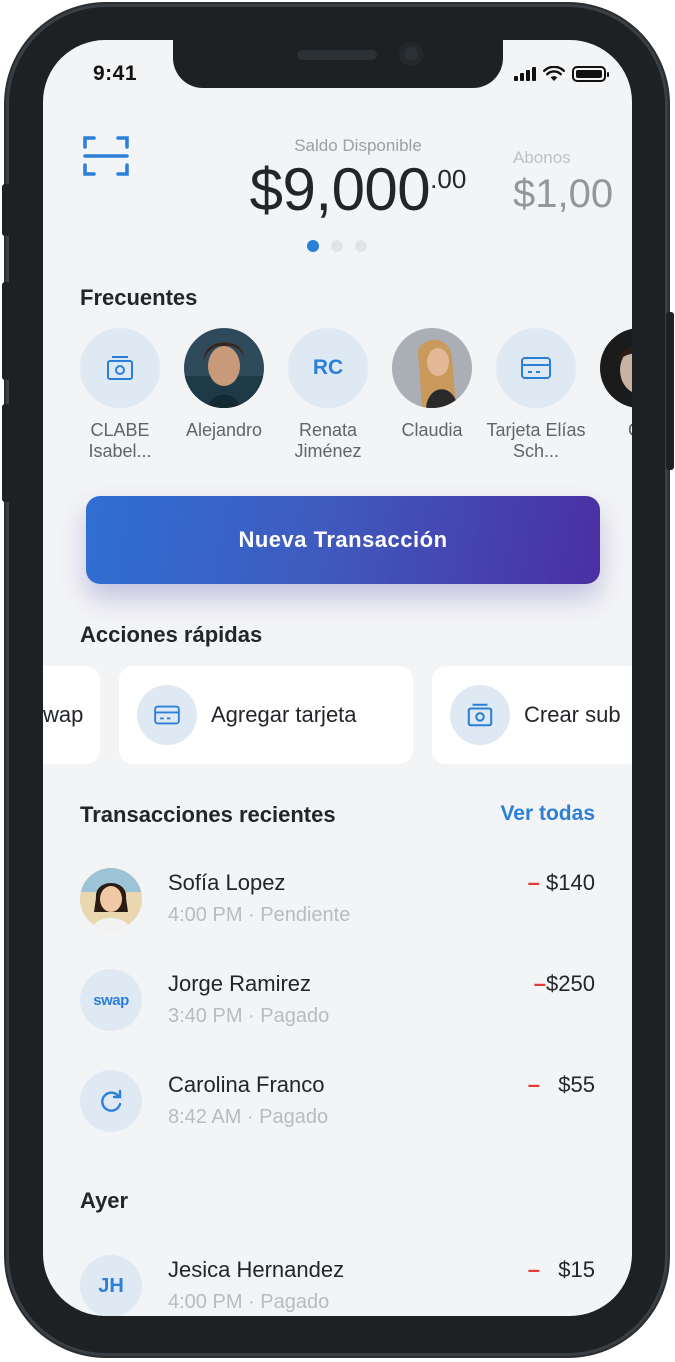 The image size is (675, 1362). I want to click on abonos-card: Abonos $1,00, so click(572, 182).